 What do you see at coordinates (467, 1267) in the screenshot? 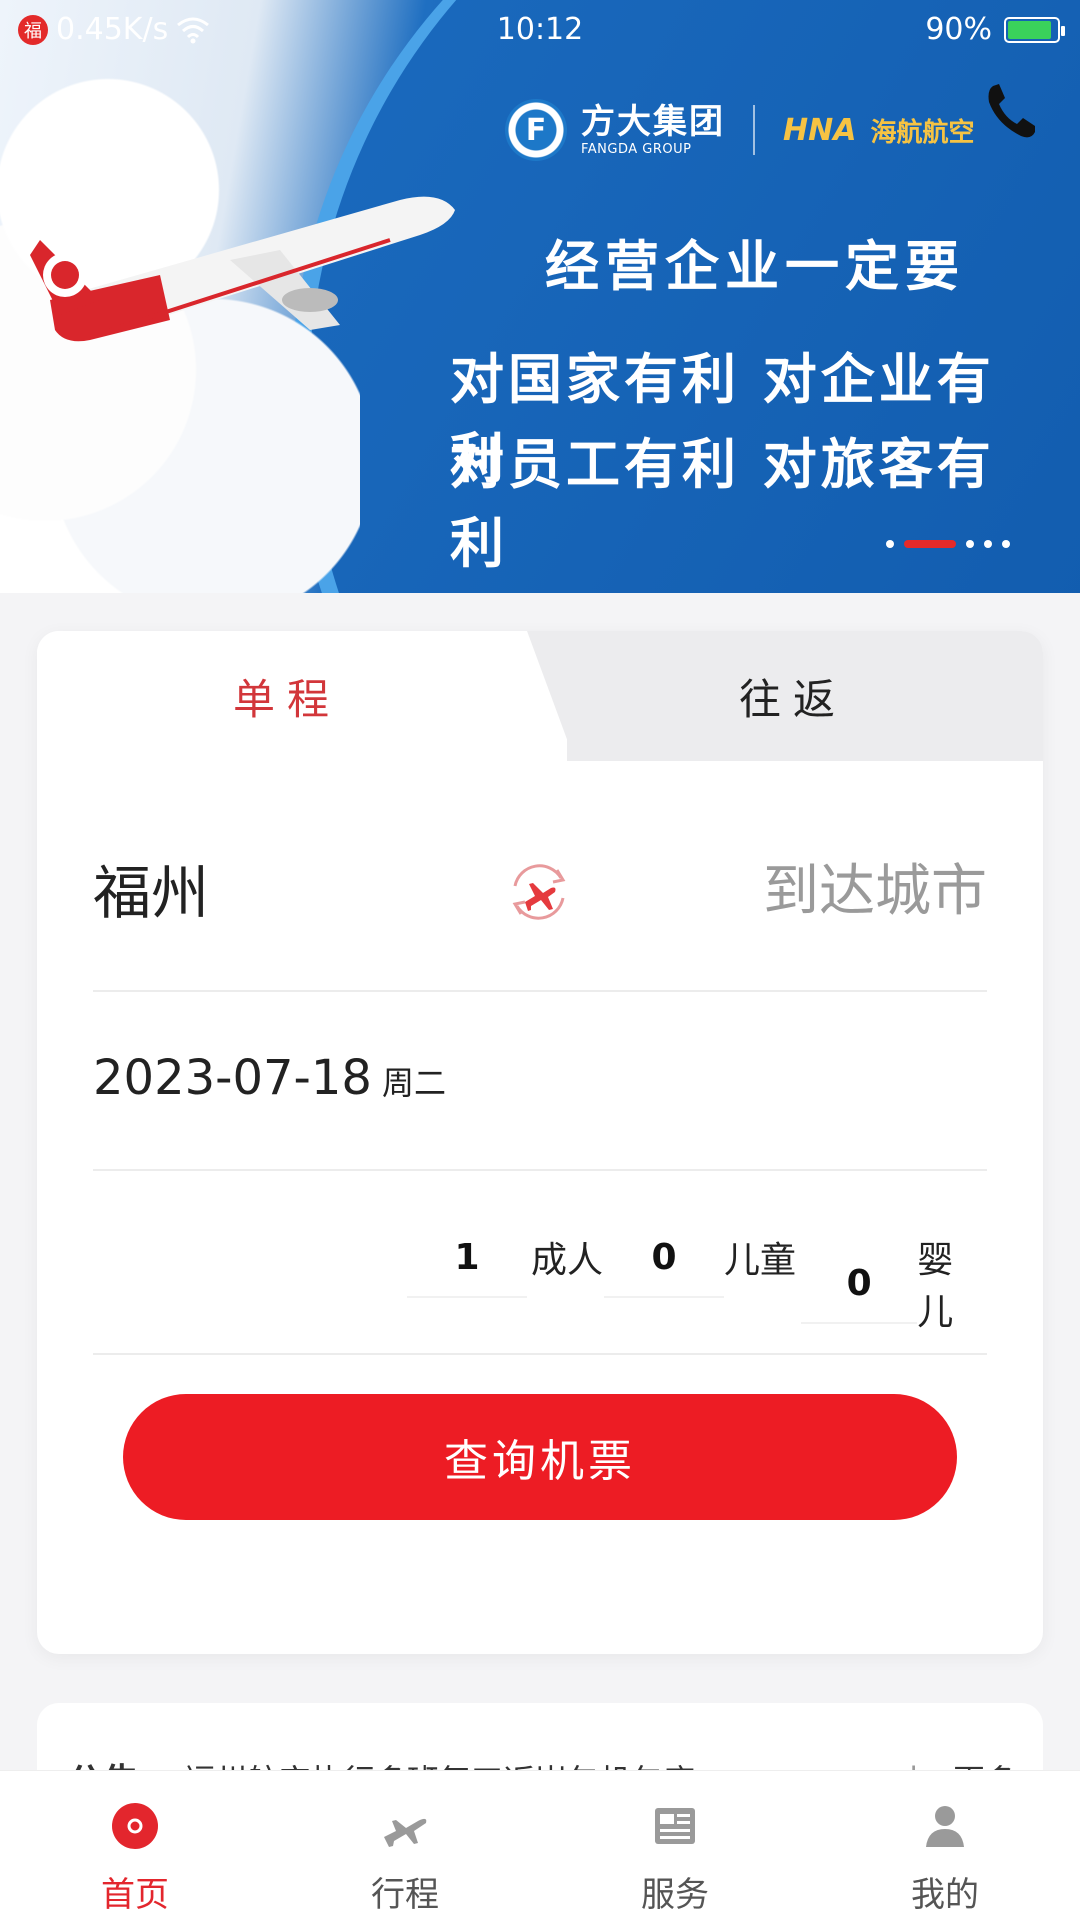
I see `adult-count-input: 1` at bounding box center [467, 1267].